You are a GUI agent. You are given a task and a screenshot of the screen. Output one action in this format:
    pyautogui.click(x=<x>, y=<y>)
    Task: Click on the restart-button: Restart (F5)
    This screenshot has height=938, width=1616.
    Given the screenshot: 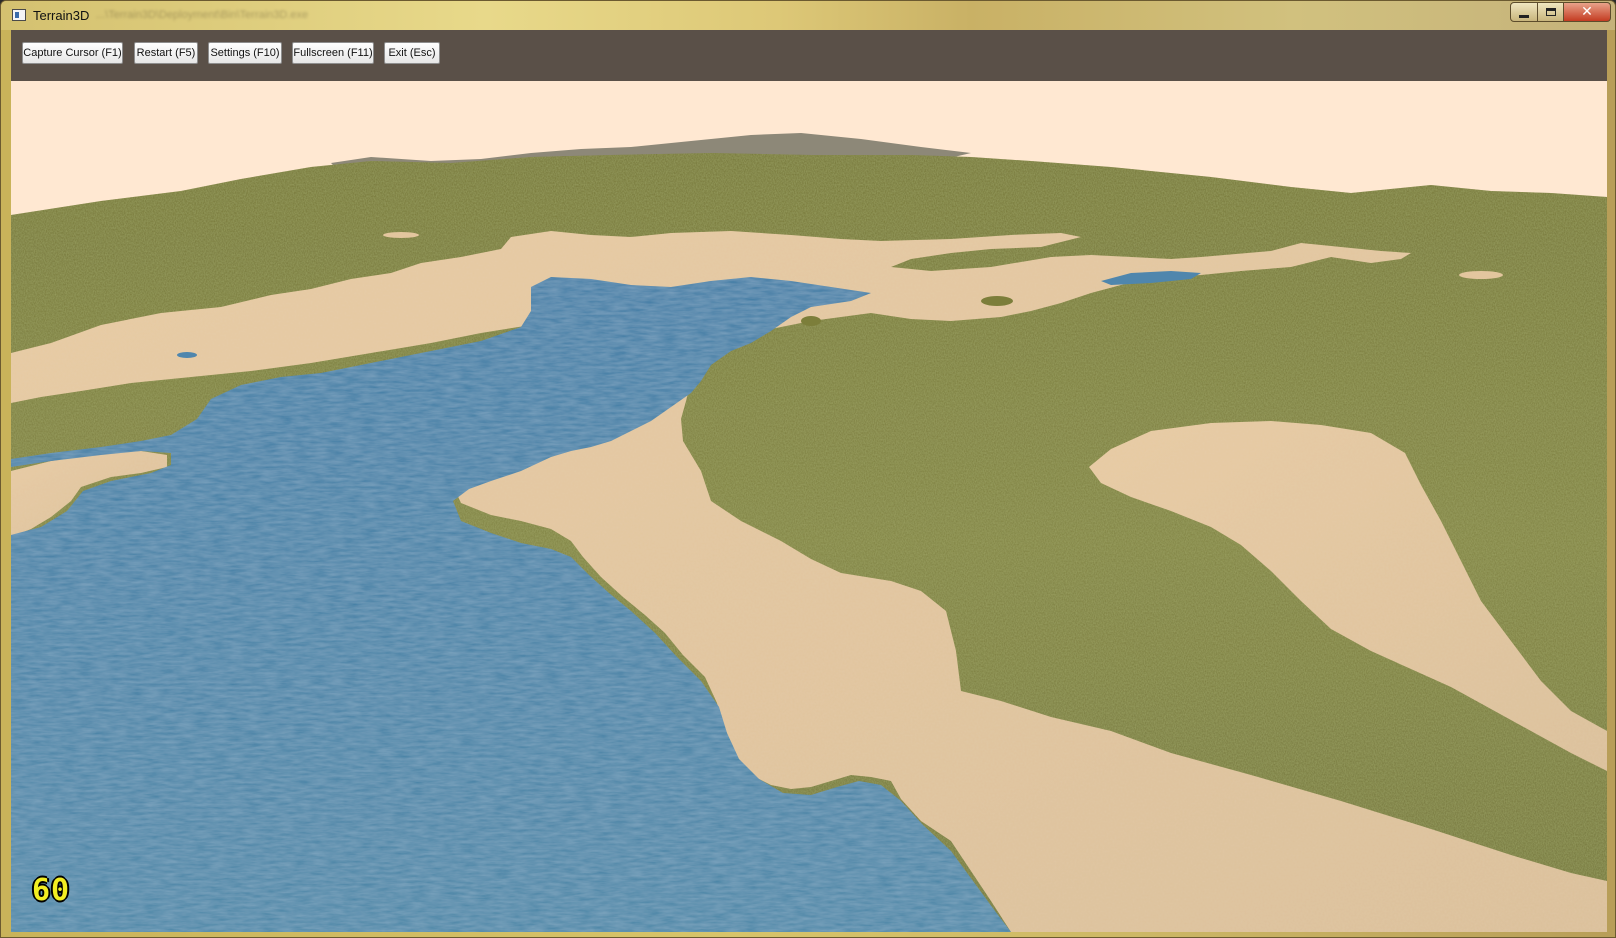 What is the action you would take?
    pyautogui.click(x=166, y=53)
    